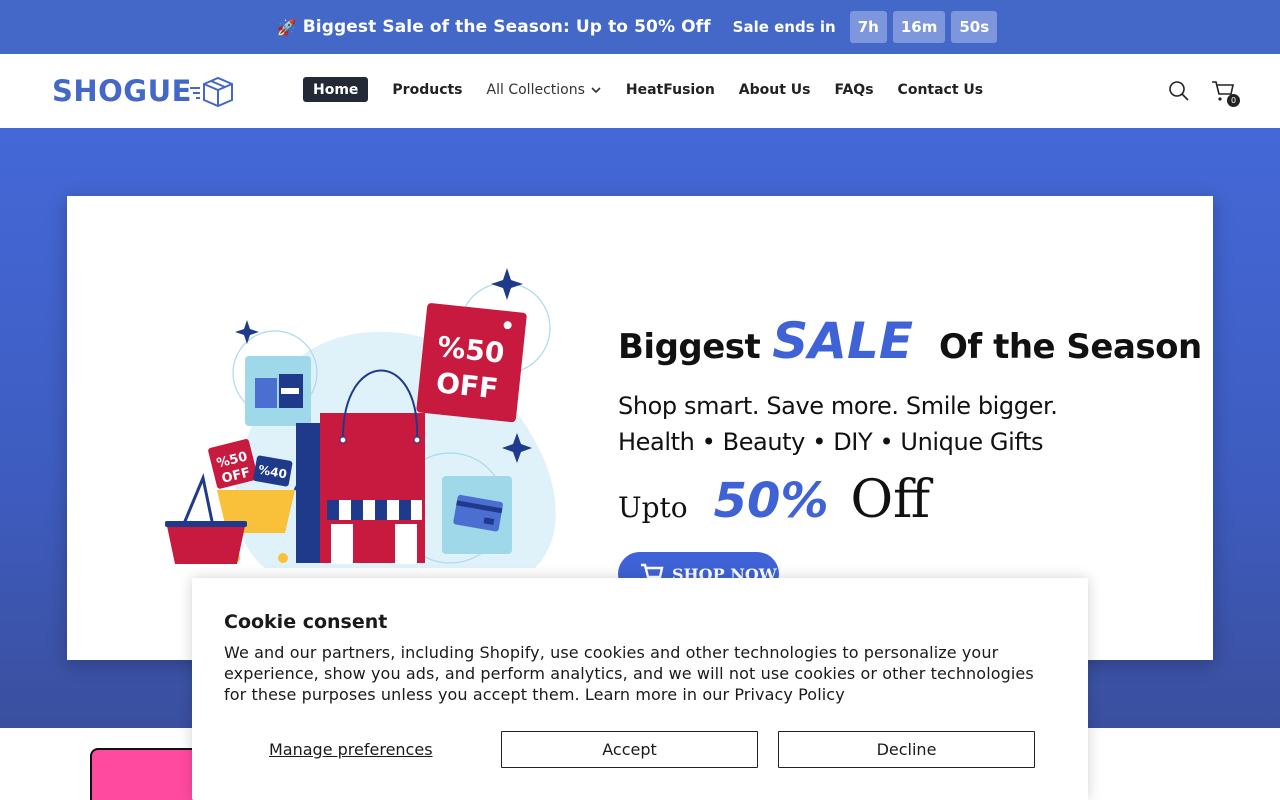  What do you see at coordinates (535, 89) in the screenshot?
I see `nav-all-collections-label: All Collections` at bounding box center [535, 89].